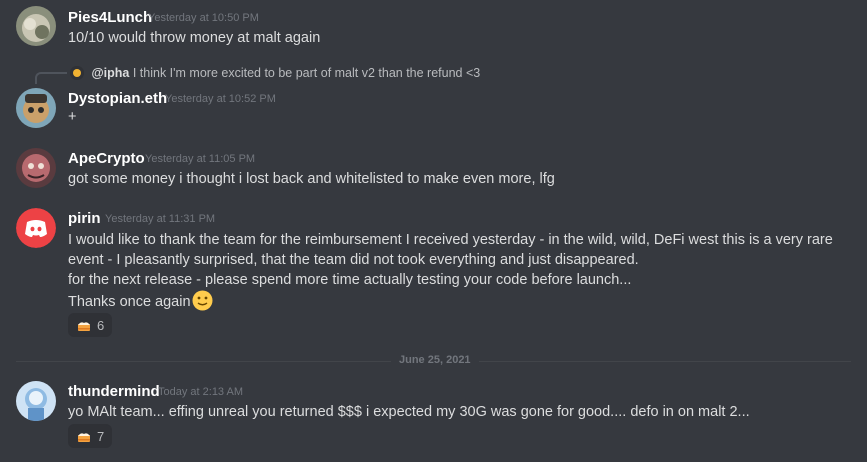 The height and width of the screenshot is (462, 867). Describe the element at coordinates (110, 17) in the screenshot. I see `username: Pies4Lunch` at that location.